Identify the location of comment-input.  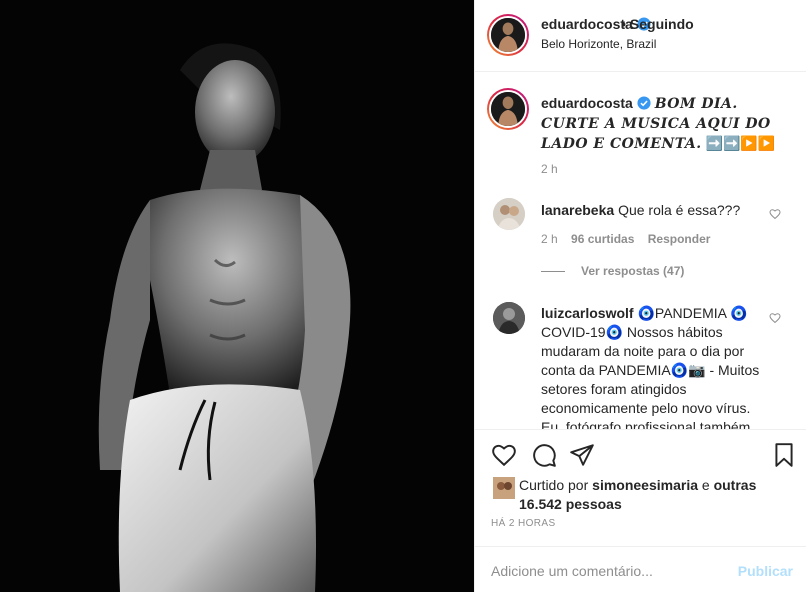
(606, 571).